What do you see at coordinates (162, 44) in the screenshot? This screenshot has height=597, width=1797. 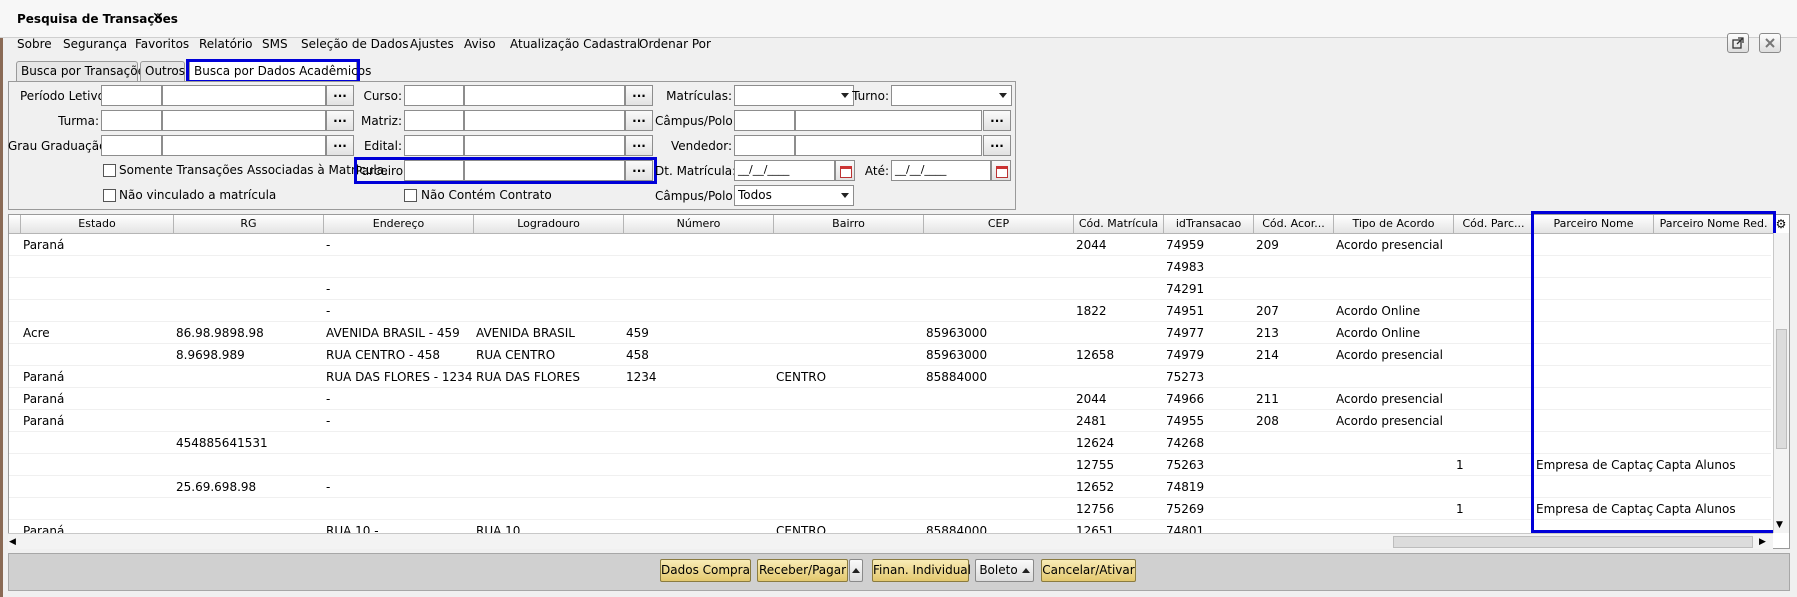 I see `menu-favoritos: Favoritos` at bounding box center [162, 44].